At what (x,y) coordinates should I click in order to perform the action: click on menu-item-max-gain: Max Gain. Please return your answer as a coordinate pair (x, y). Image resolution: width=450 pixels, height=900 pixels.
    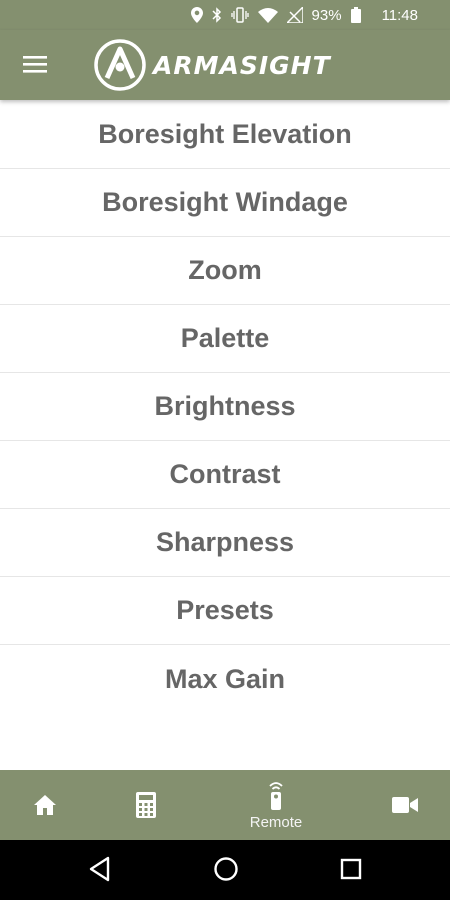
    Looking at the image, I should click on (225, 679).